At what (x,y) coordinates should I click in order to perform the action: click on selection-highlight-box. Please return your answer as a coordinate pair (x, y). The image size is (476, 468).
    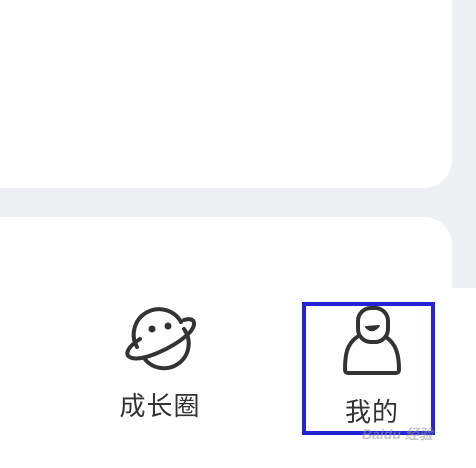
    Looking at the image, I should click on (368, 368).